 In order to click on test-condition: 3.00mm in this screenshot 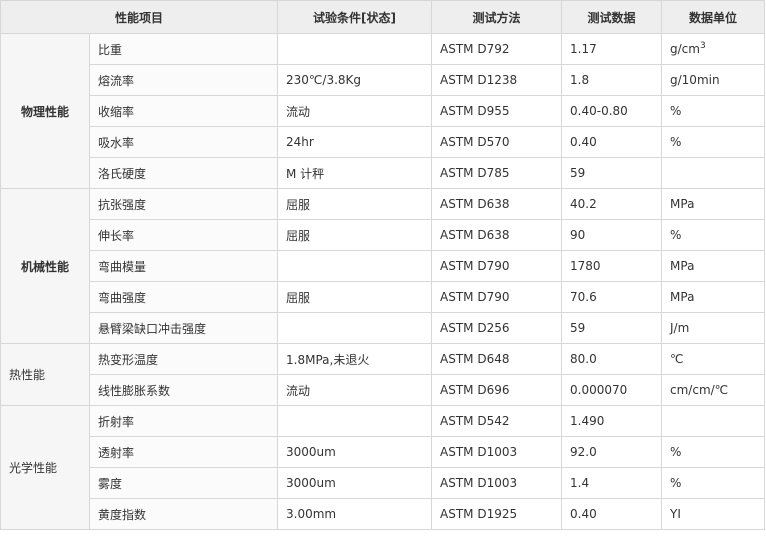, I will do `click(355, 514)`.